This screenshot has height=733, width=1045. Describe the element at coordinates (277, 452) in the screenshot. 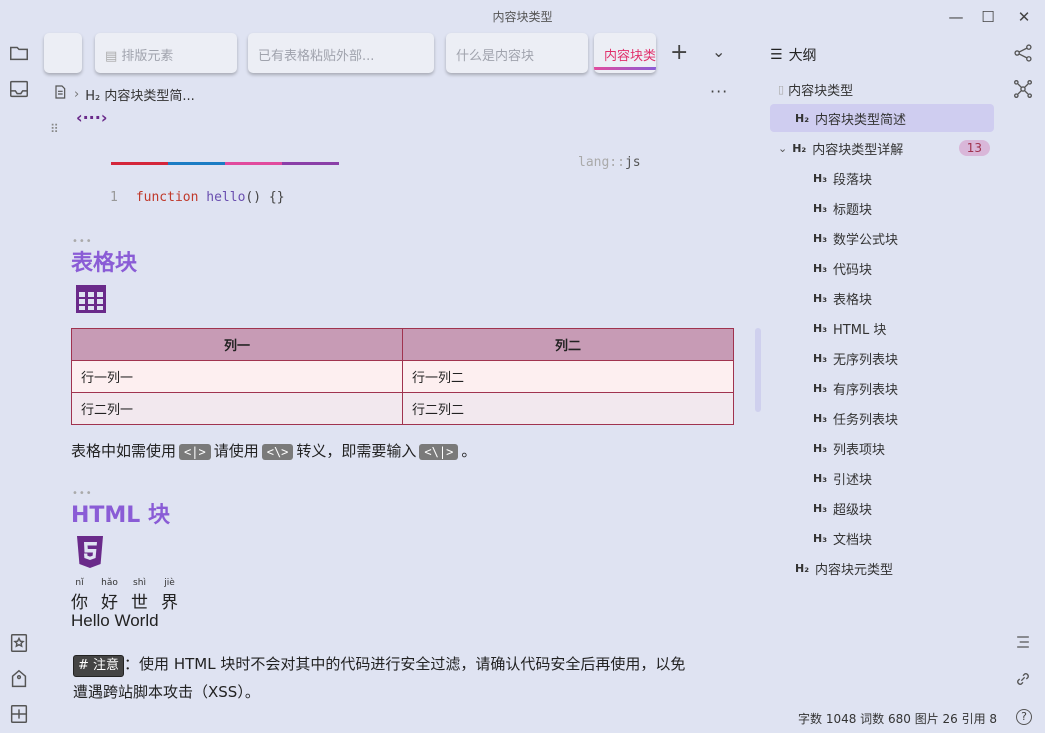

I see `kbd-backslash: <\>` at that location.